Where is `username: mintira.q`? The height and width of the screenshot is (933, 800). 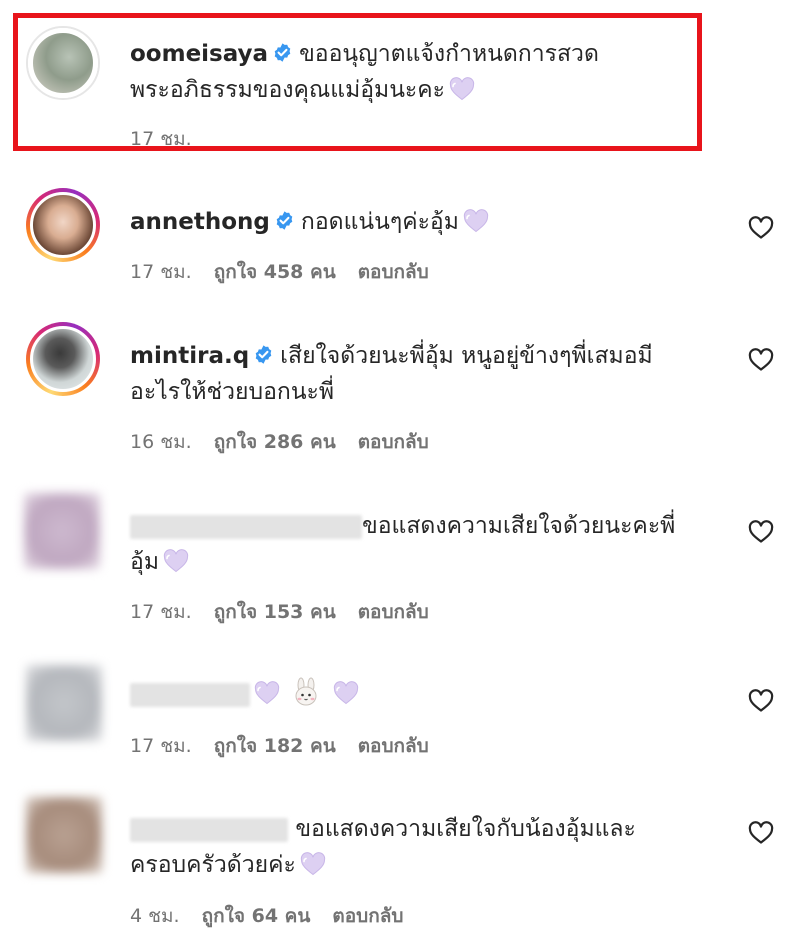 username: mintira.q is located at coordinates (189, 356).